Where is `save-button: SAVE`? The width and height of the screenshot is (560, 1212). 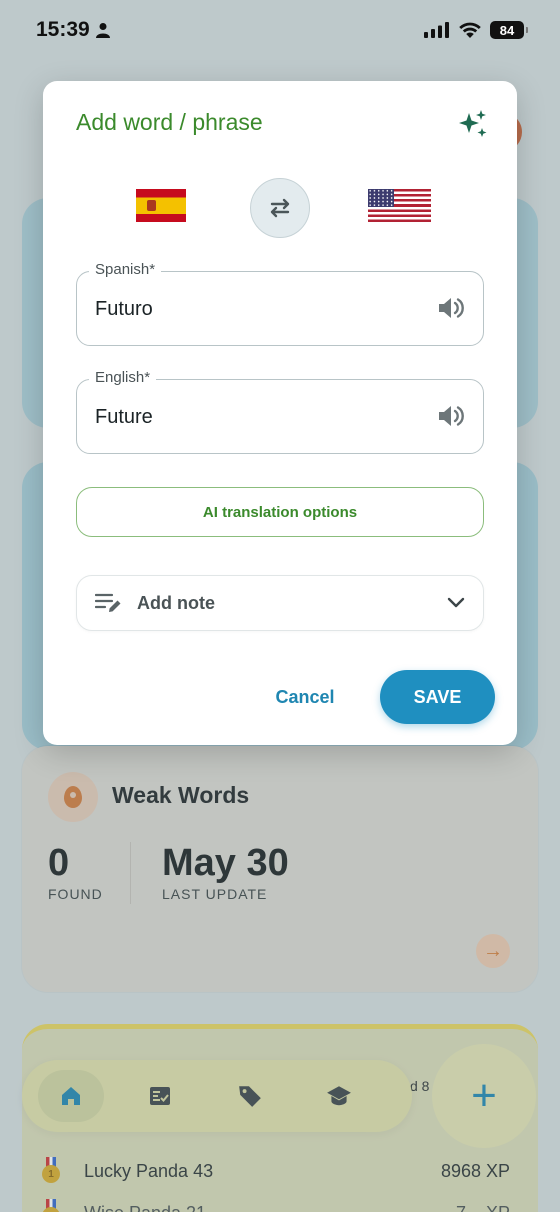 save-button: SAVE is located at coordinates (437, 697).